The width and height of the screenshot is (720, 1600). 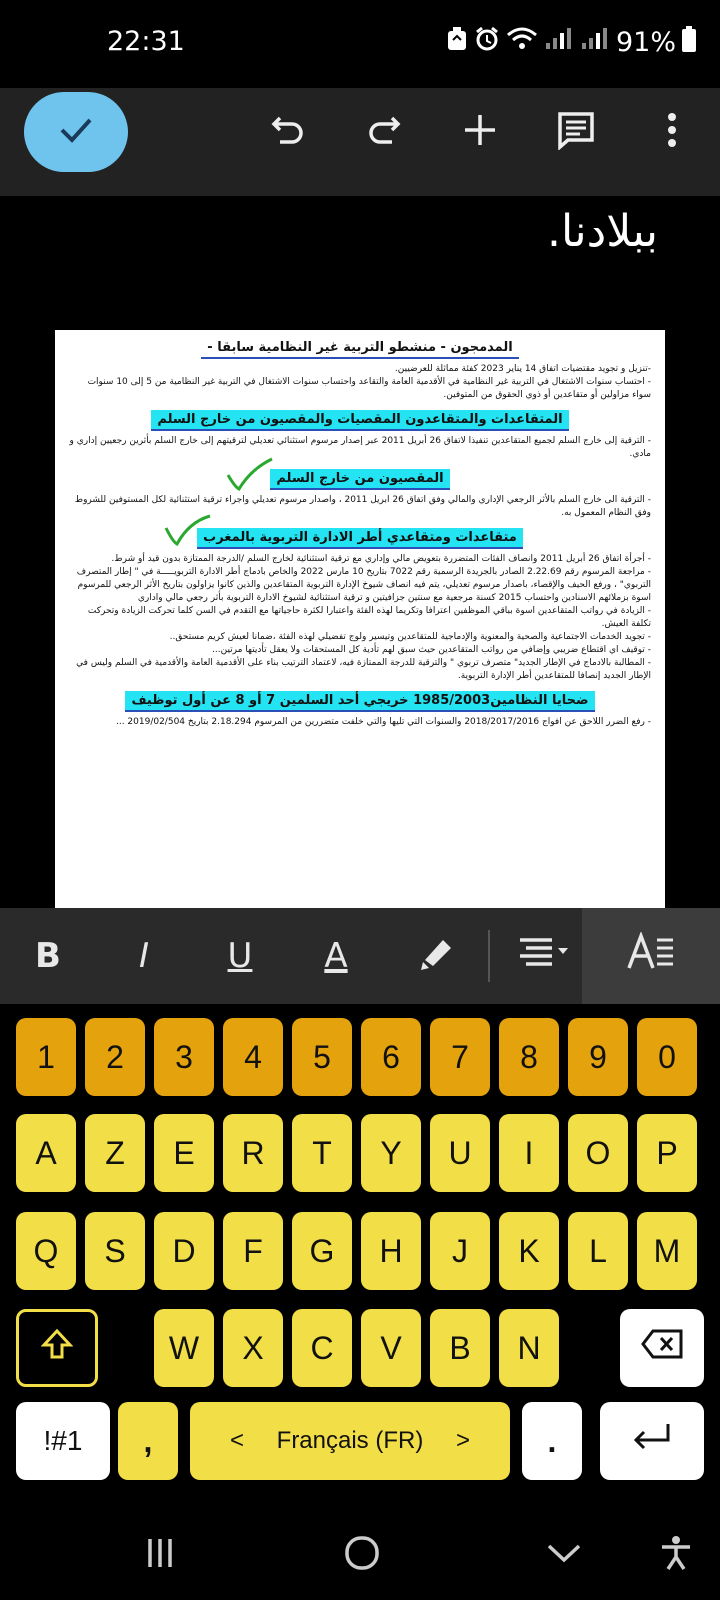 I want to click on bold-button: B, so click(x=48, y=956).